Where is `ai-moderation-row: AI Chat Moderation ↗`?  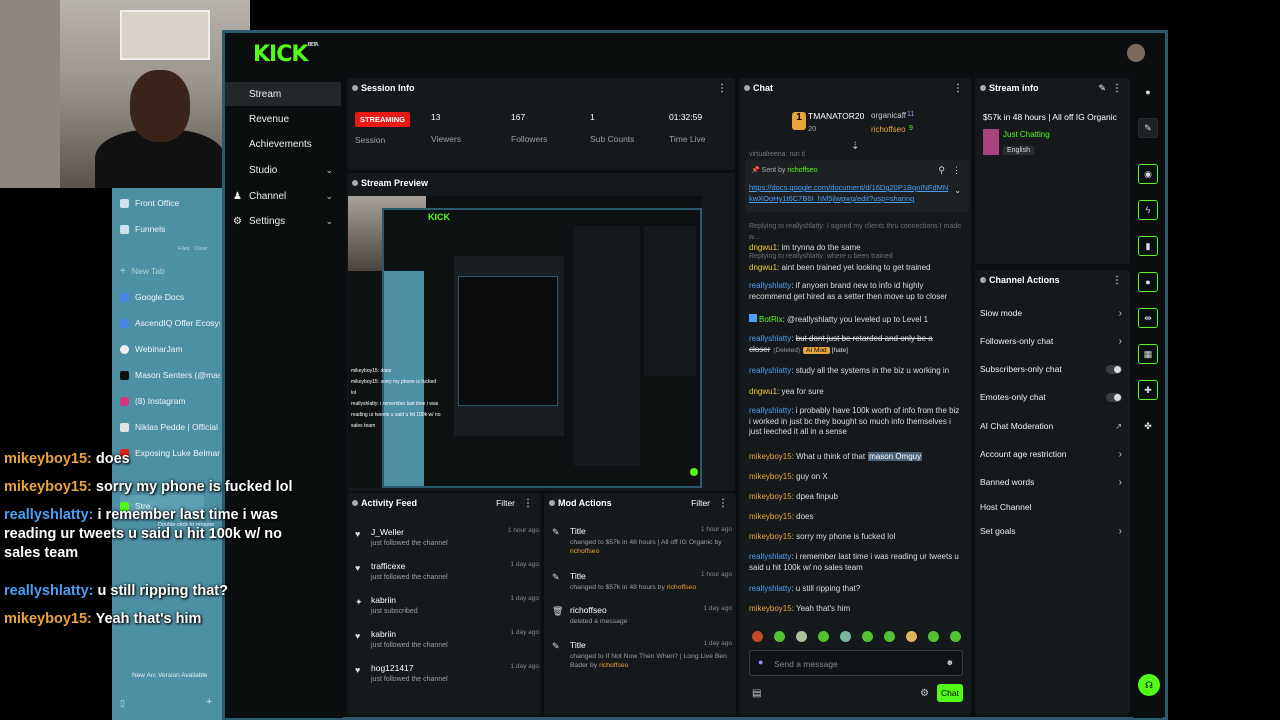
ai-moderation-row: AI Chat Moderation ↗ is located at coordinates (1054, 426).